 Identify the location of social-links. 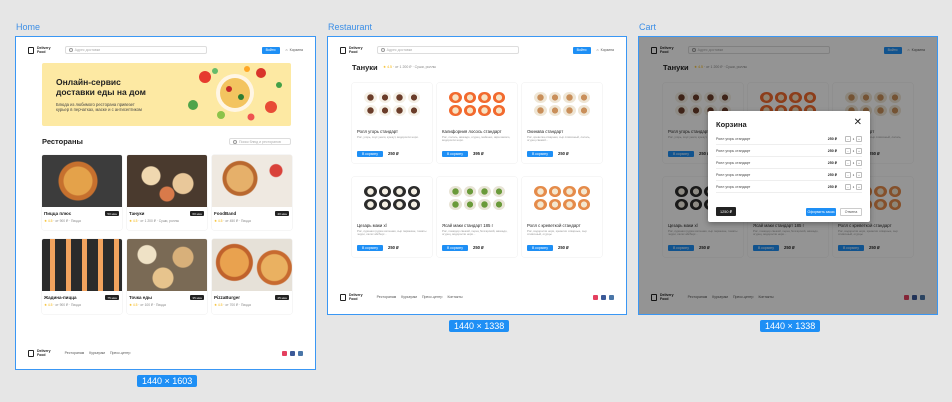
(603, 297).